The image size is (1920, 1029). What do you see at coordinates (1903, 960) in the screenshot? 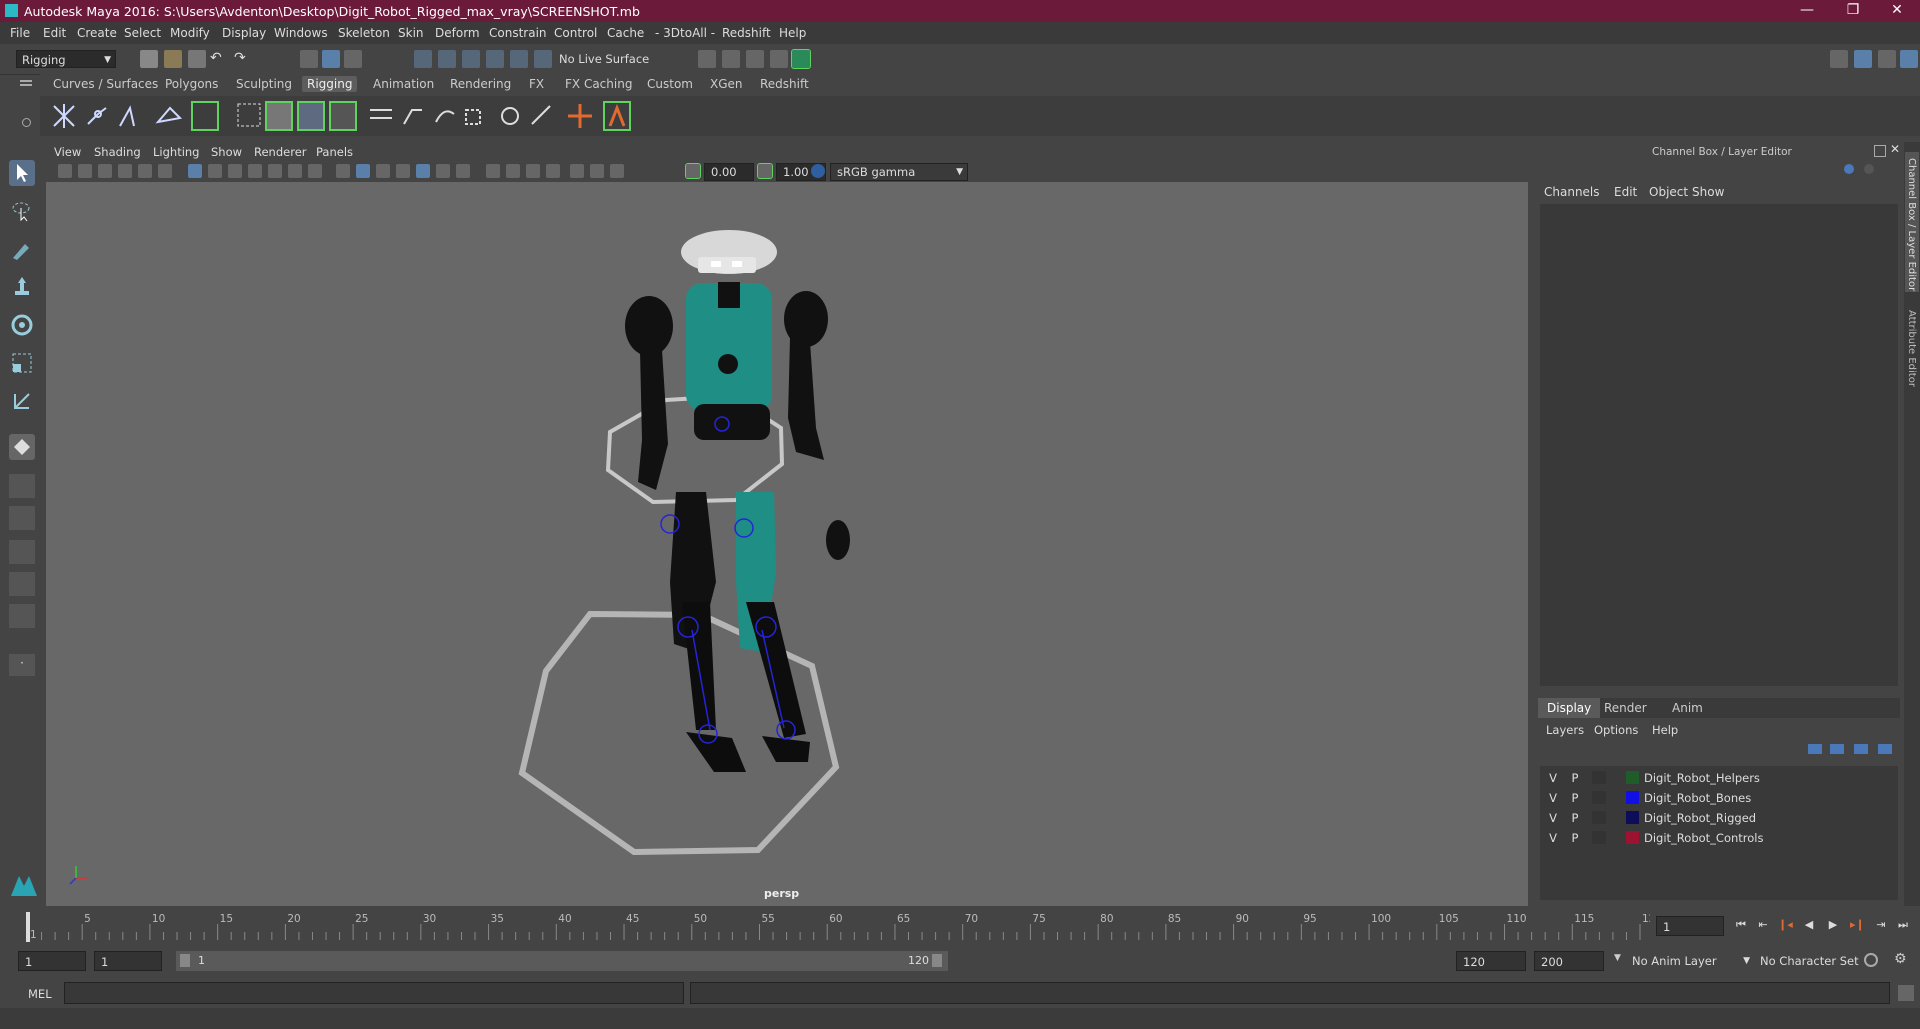
I see `animation-prefs-icon: ⚙` at bounding box center [1903, 960].